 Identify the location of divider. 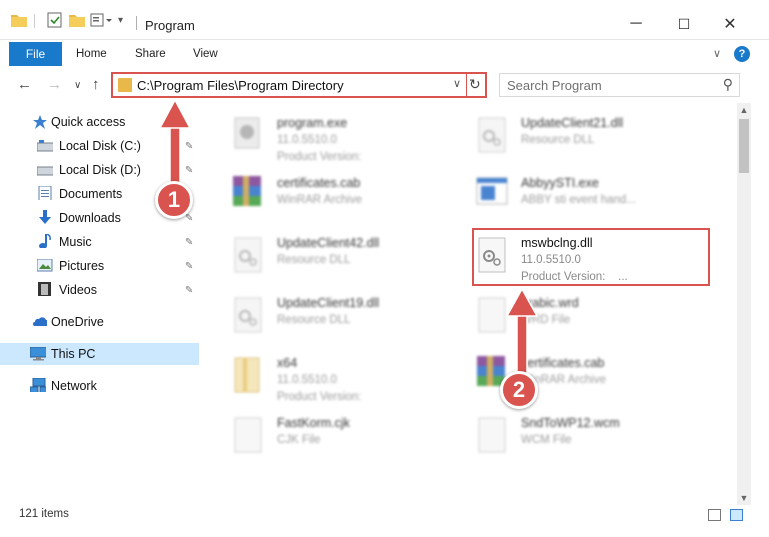
(34, 21).